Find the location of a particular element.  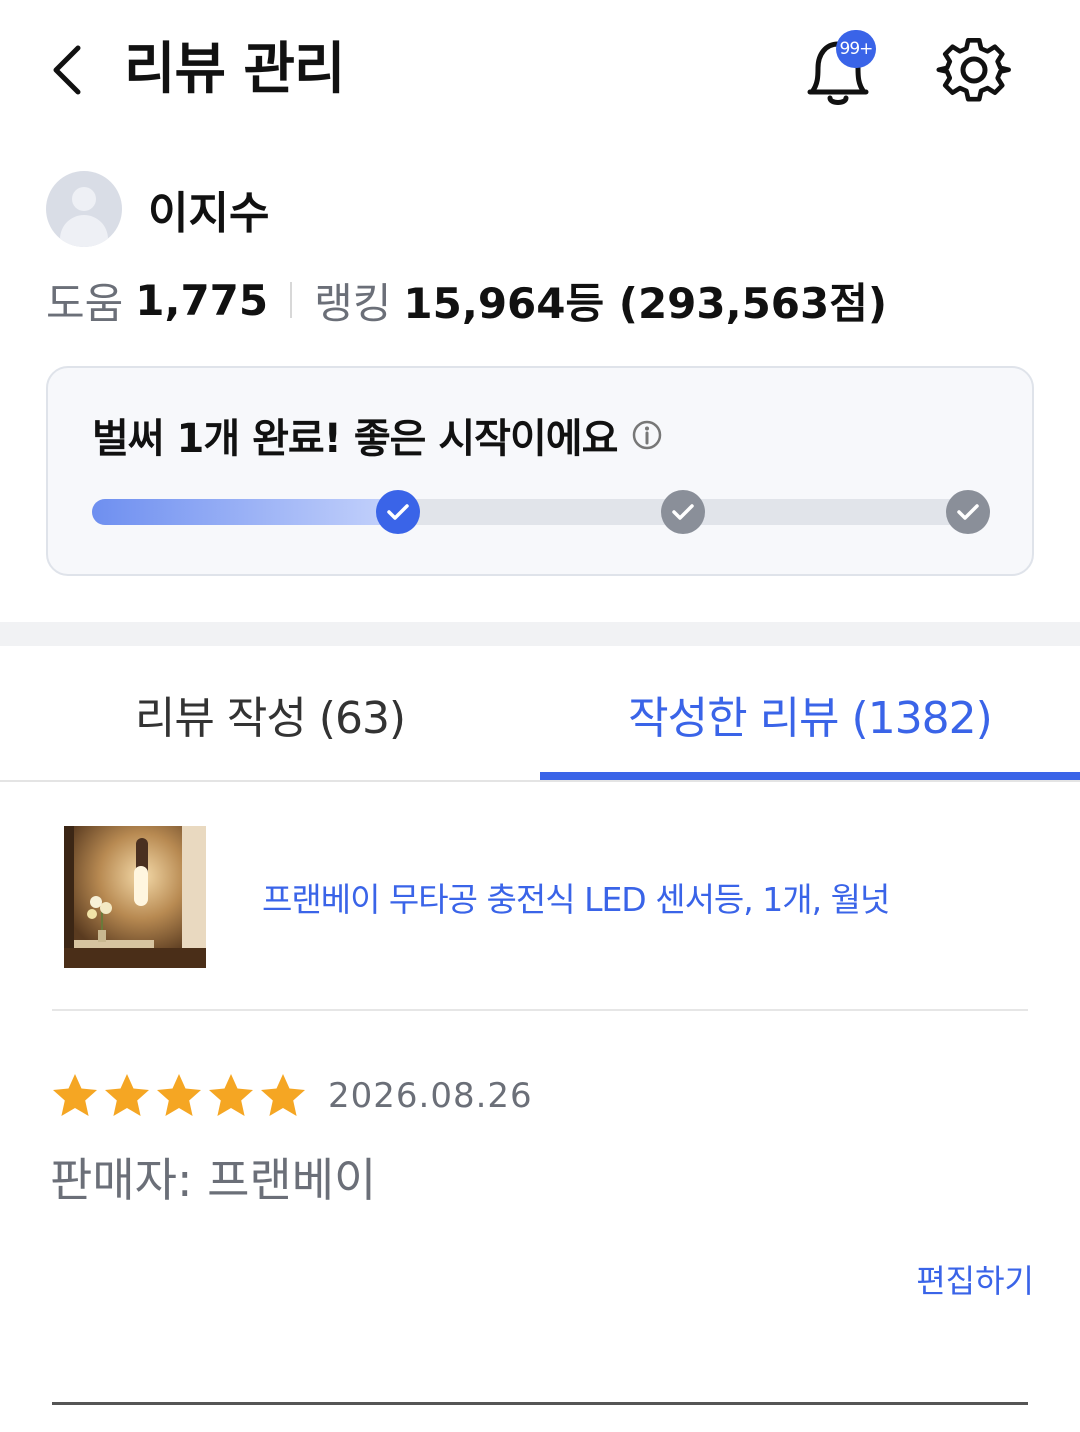

ranking-value: 15,964등 (293,563점) is located at coordinates (645, 303).